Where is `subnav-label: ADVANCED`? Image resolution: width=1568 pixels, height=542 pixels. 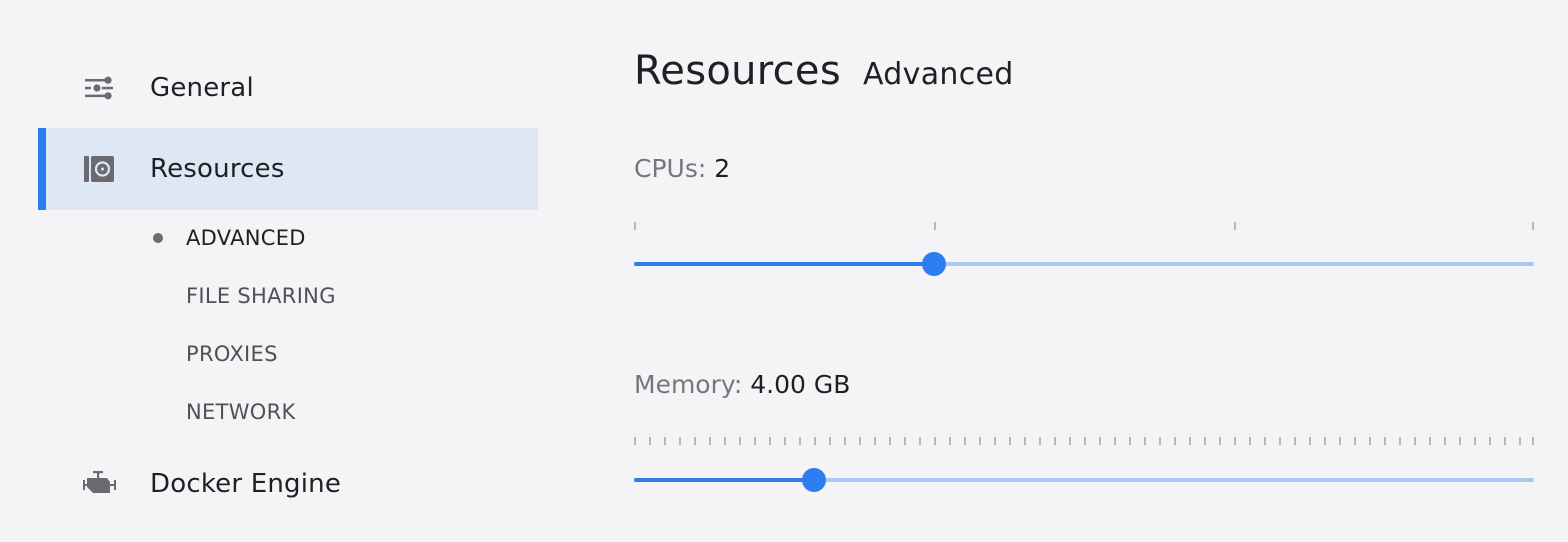
subnav-label: ADVANCED is located at coordinates (246, 238).